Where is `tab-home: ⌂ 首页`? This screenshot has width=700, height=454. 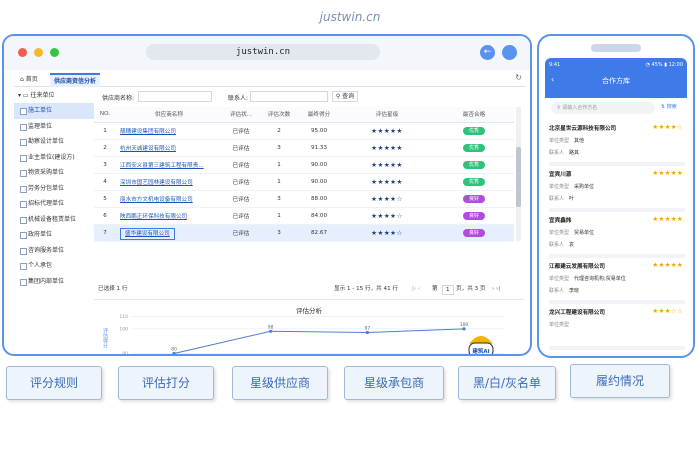 tab-home: ⌂ 首页 is located at coordinates (29, 80).